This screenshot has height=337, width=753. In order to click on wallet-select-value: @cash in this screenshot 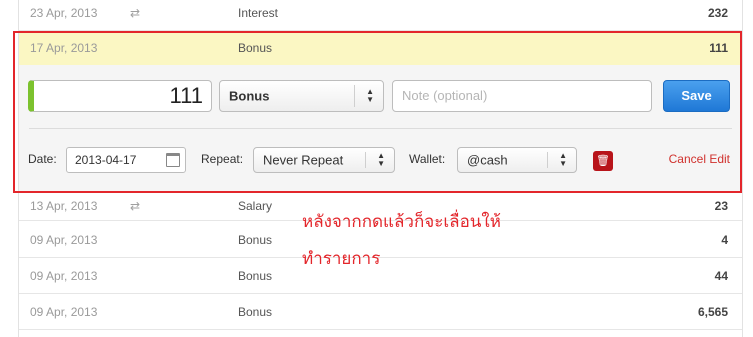, I will do `click(487, 160)`.